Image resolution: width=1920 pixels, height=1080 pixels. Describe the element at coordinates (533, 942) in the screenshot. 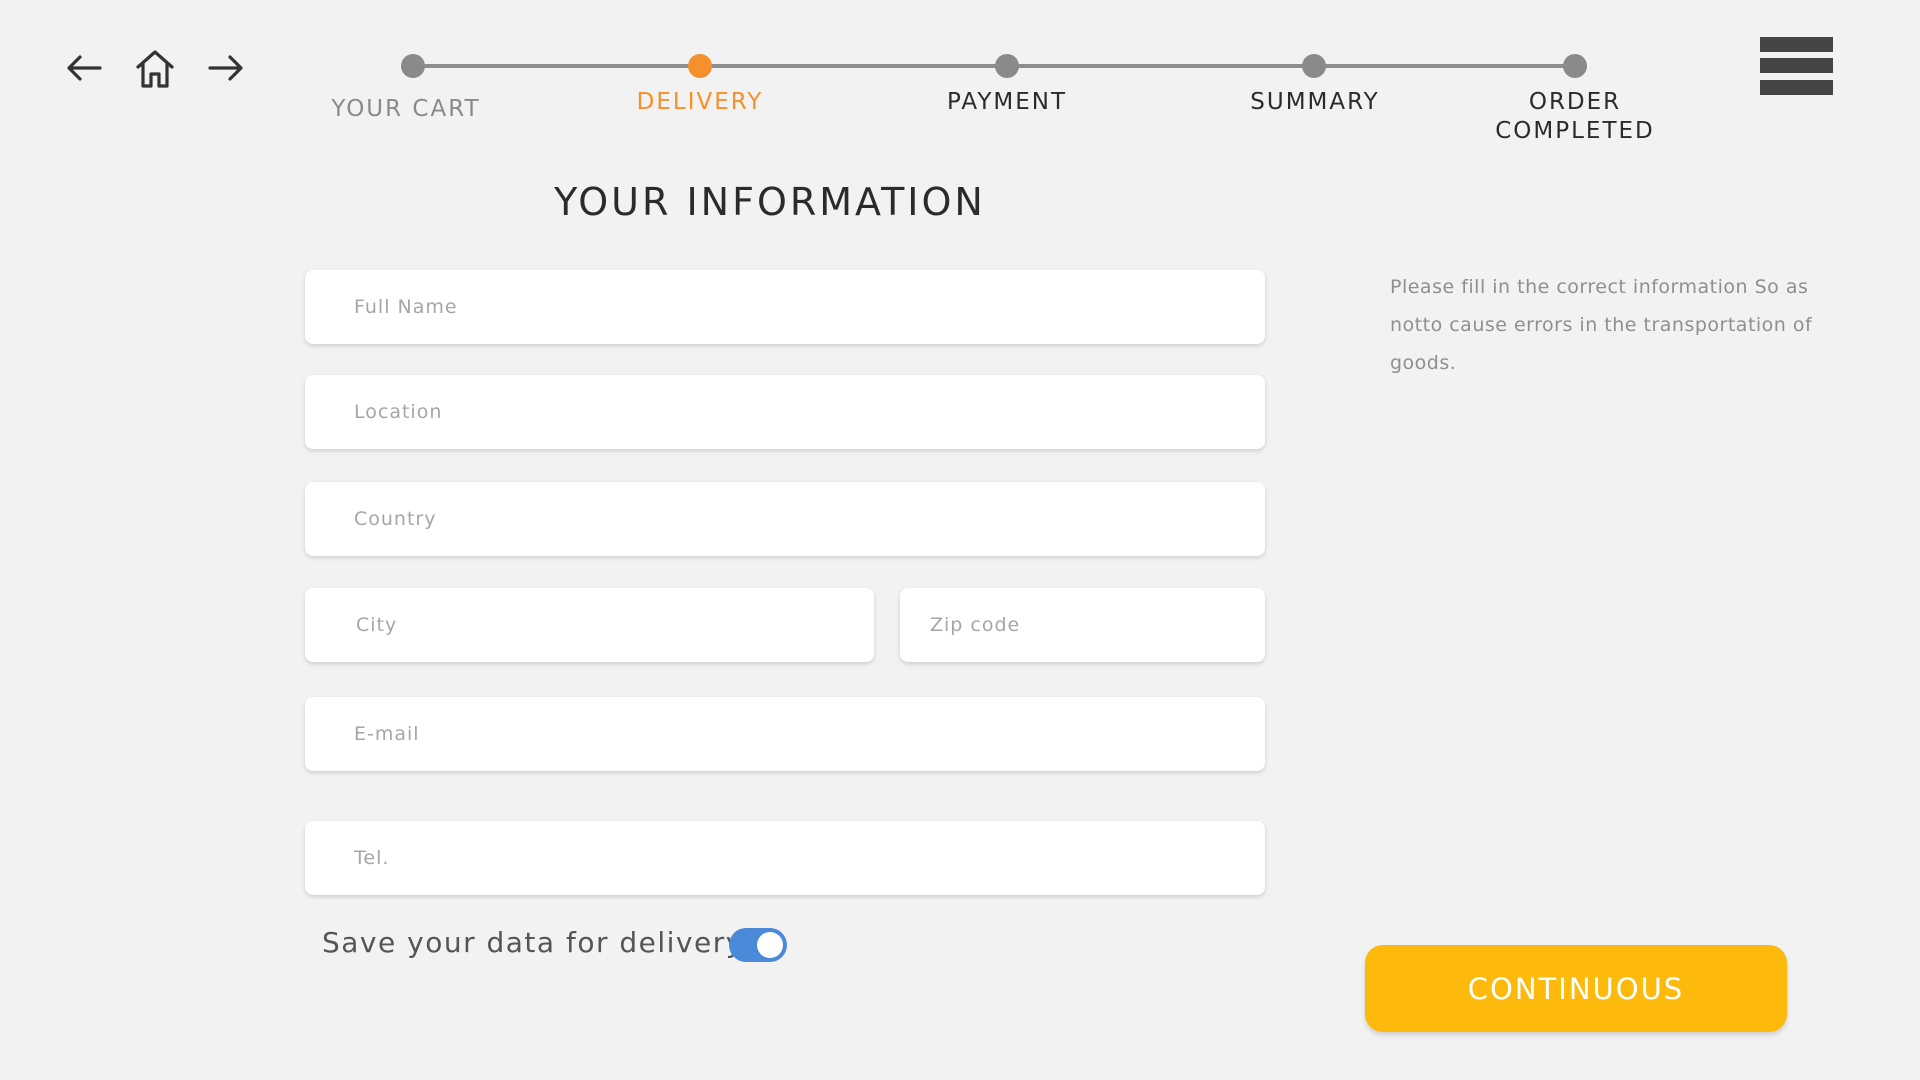

I see `save-data-label: Save your data for delivery` at that location.